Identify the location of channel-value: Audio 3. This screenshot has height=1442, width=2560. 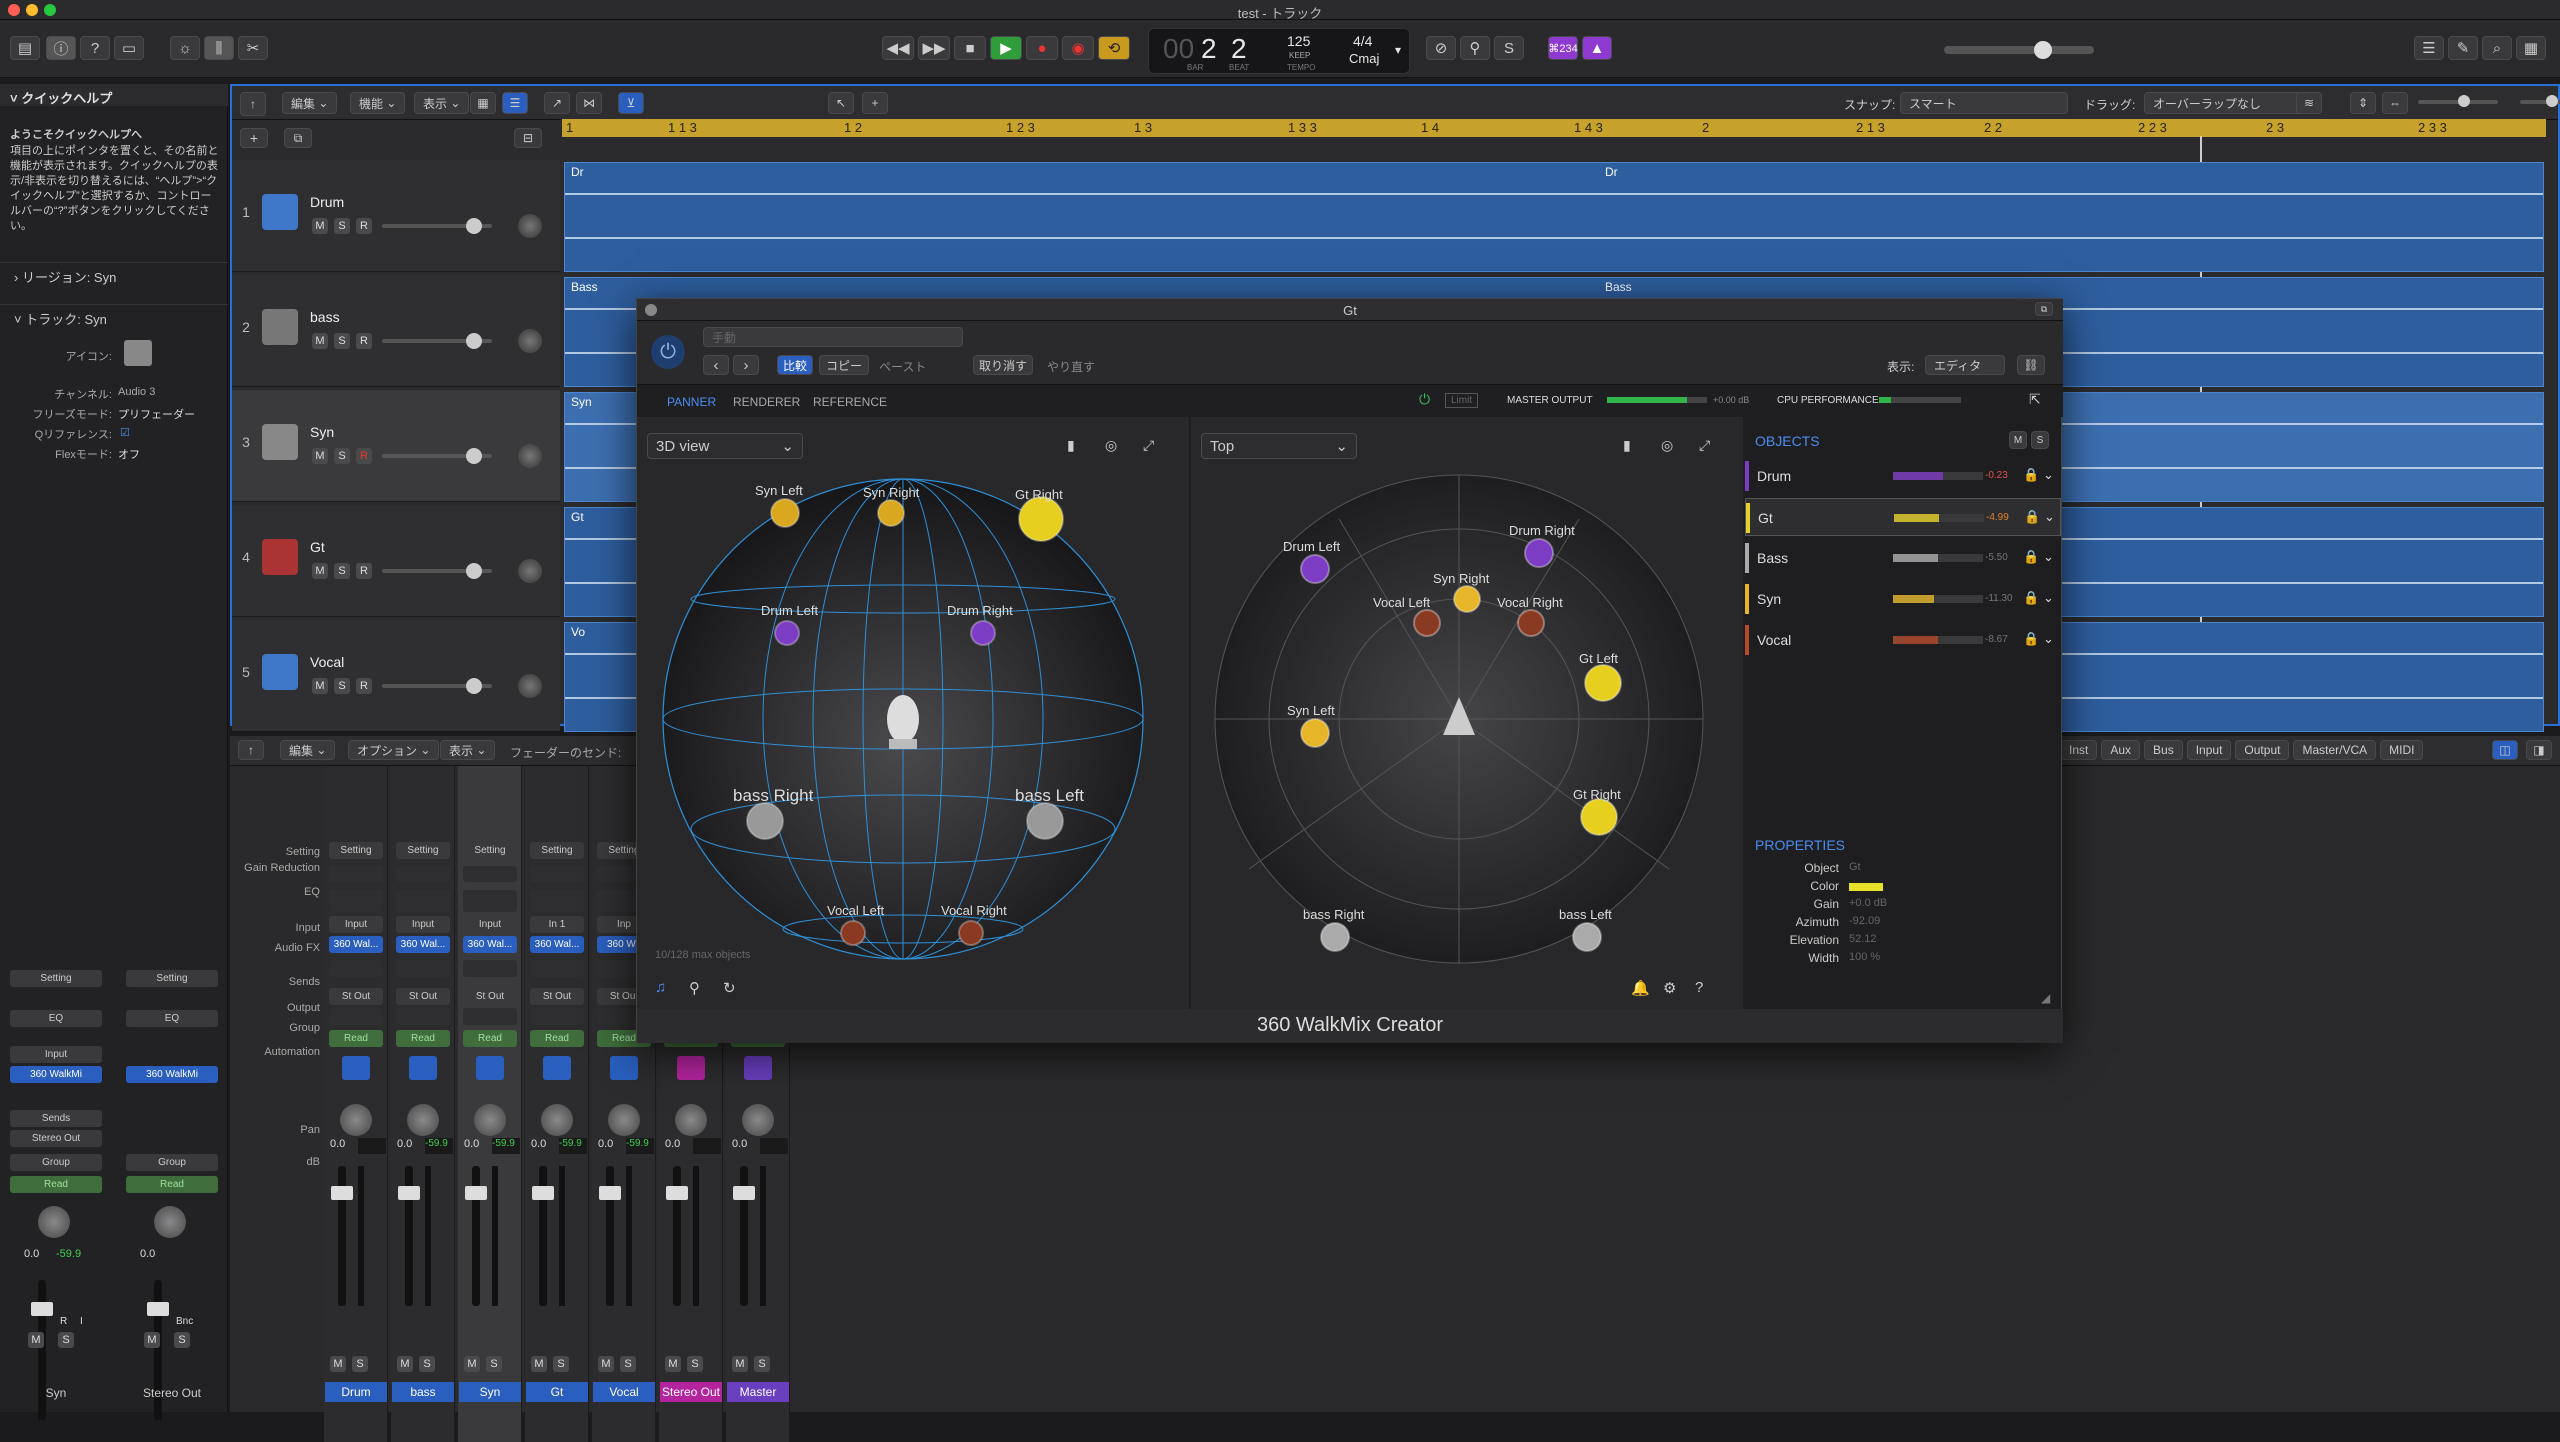
(136, 392).